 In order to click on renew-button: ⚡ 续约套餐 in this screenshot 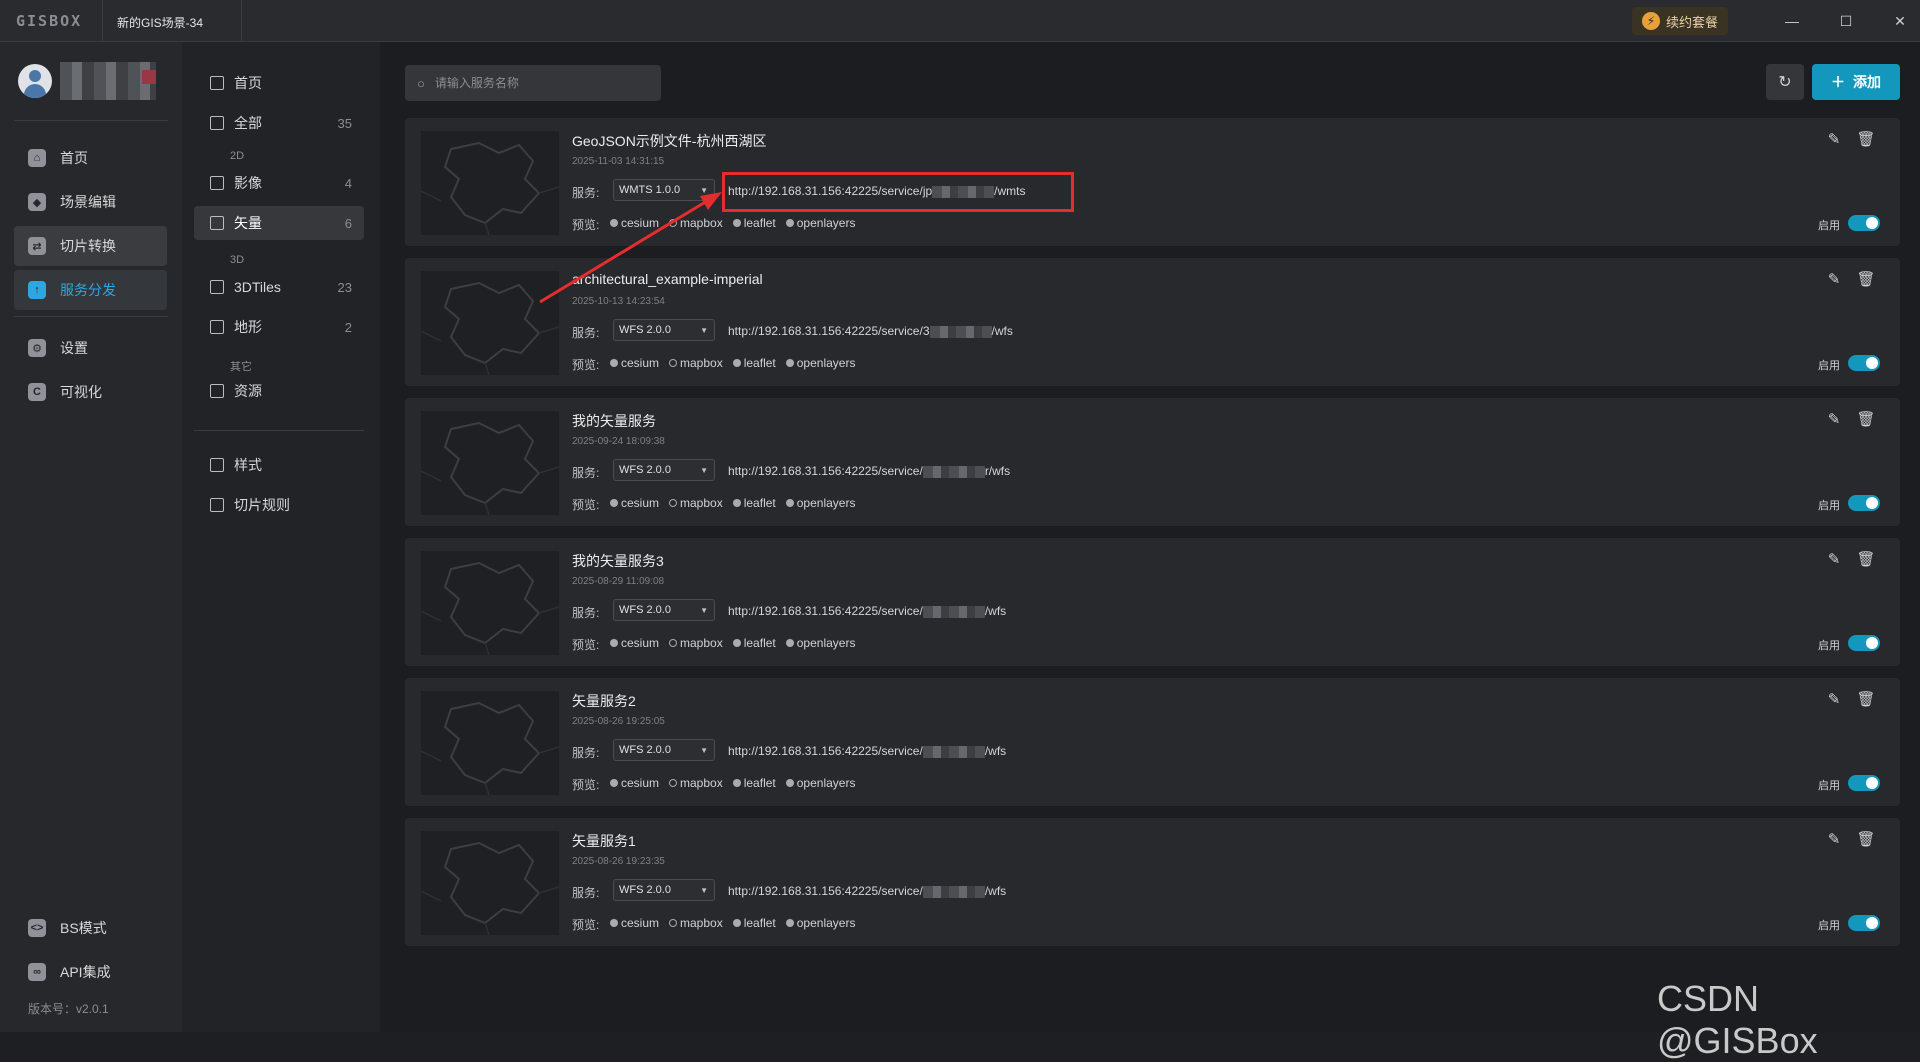, I will do `click(1680, 21)`.